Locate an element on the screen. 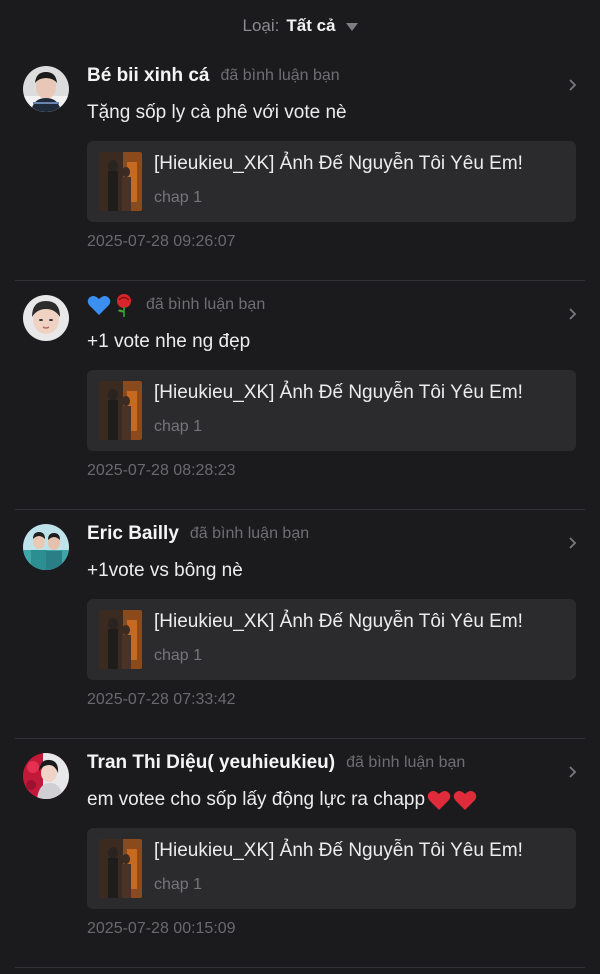  comment-text: Tặng sốp ly cà phê với vote nè is located at coordinates (217, 113).